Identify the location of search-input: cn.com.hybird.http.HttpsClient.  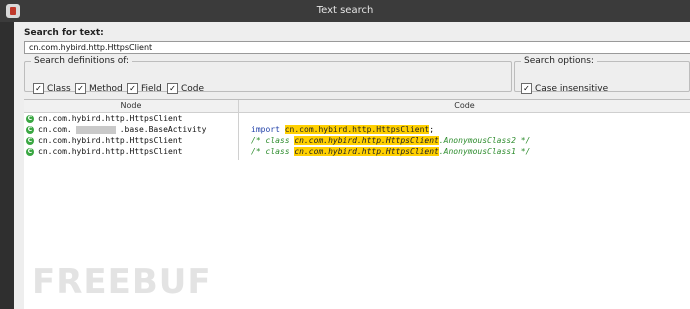
(357, 47).